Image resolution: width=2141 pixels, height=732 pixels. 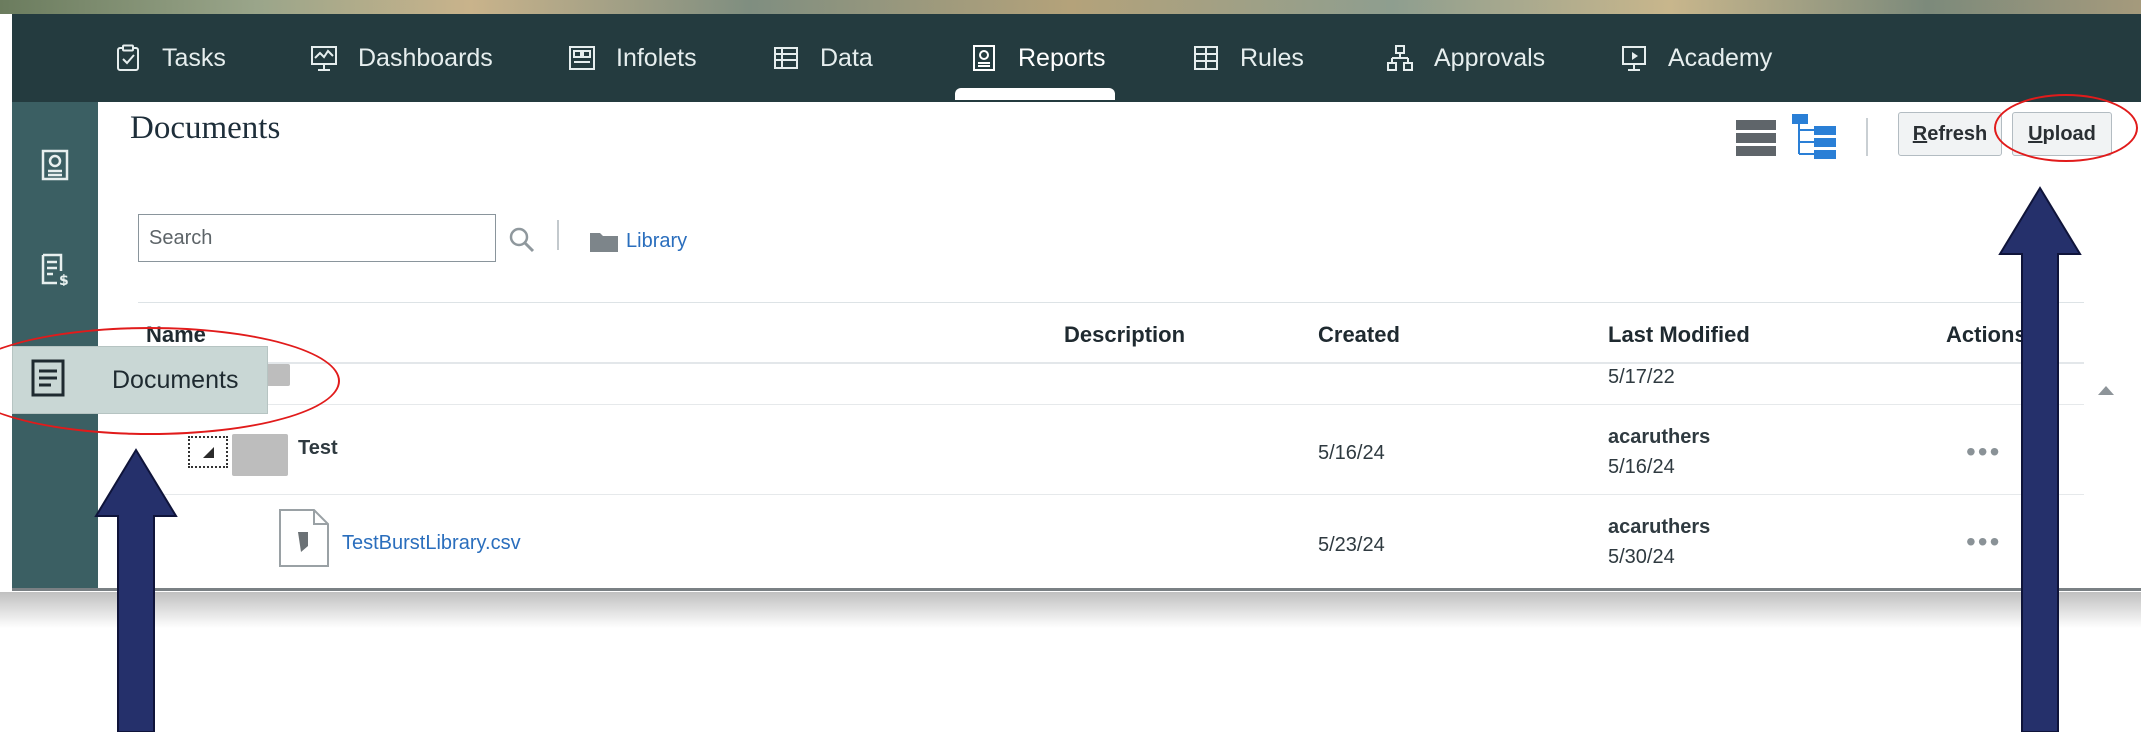 I want to click on clipboard-check-icon, so click(x=128, y=57).